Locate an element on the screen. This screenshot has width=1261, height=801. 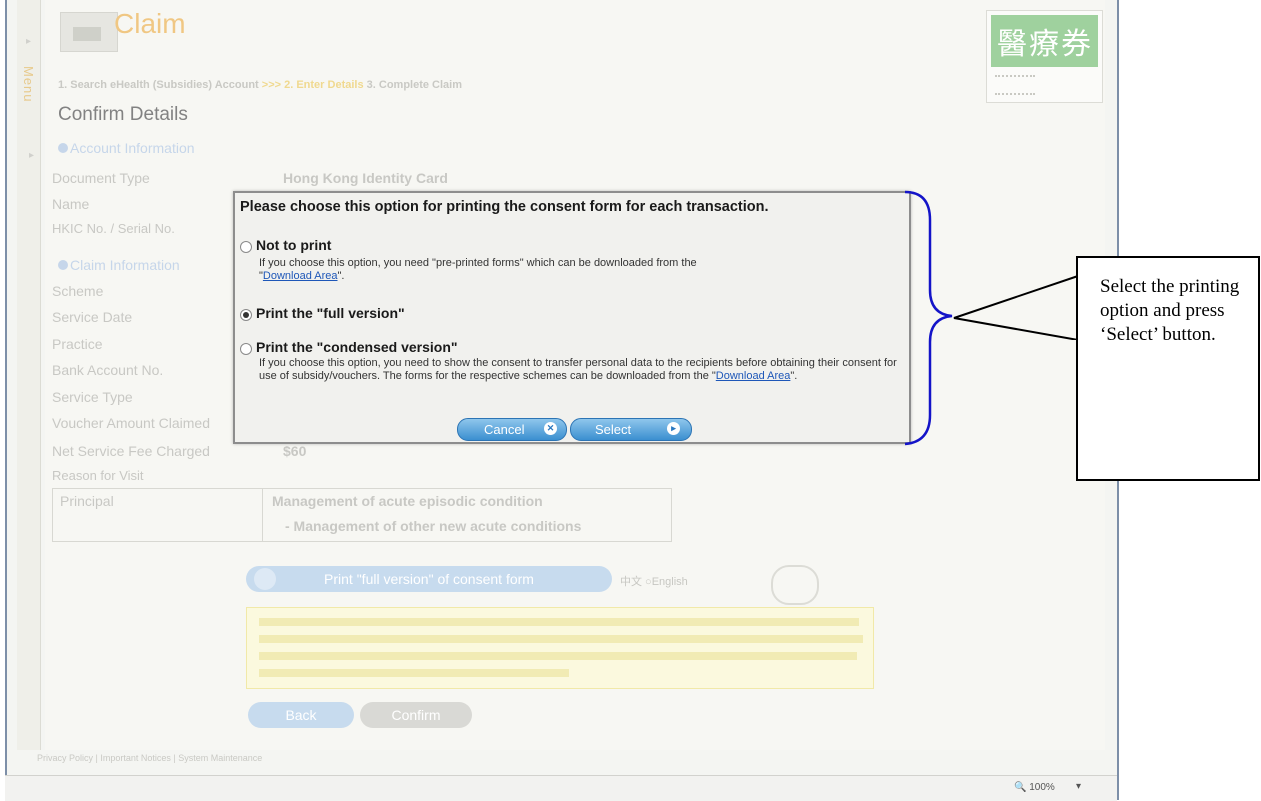
claim-logo-icon is located at coordinates (89, 32).